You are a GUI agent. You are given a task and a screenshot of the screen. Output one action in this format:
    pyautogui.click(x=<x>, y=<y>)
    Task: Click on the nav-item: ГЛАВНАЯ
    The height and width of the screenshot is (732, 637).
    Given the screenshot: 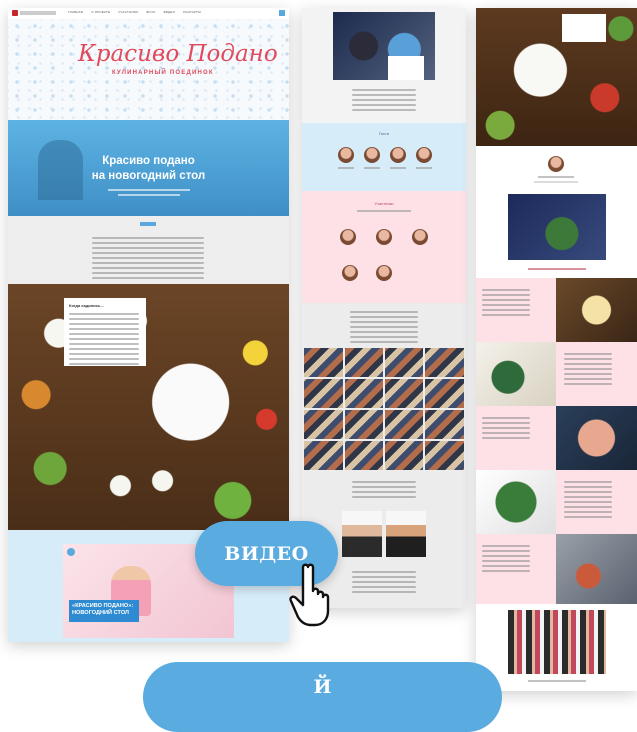 What is the action you would take?
    pyautogui.click(x=75, y=12)
    